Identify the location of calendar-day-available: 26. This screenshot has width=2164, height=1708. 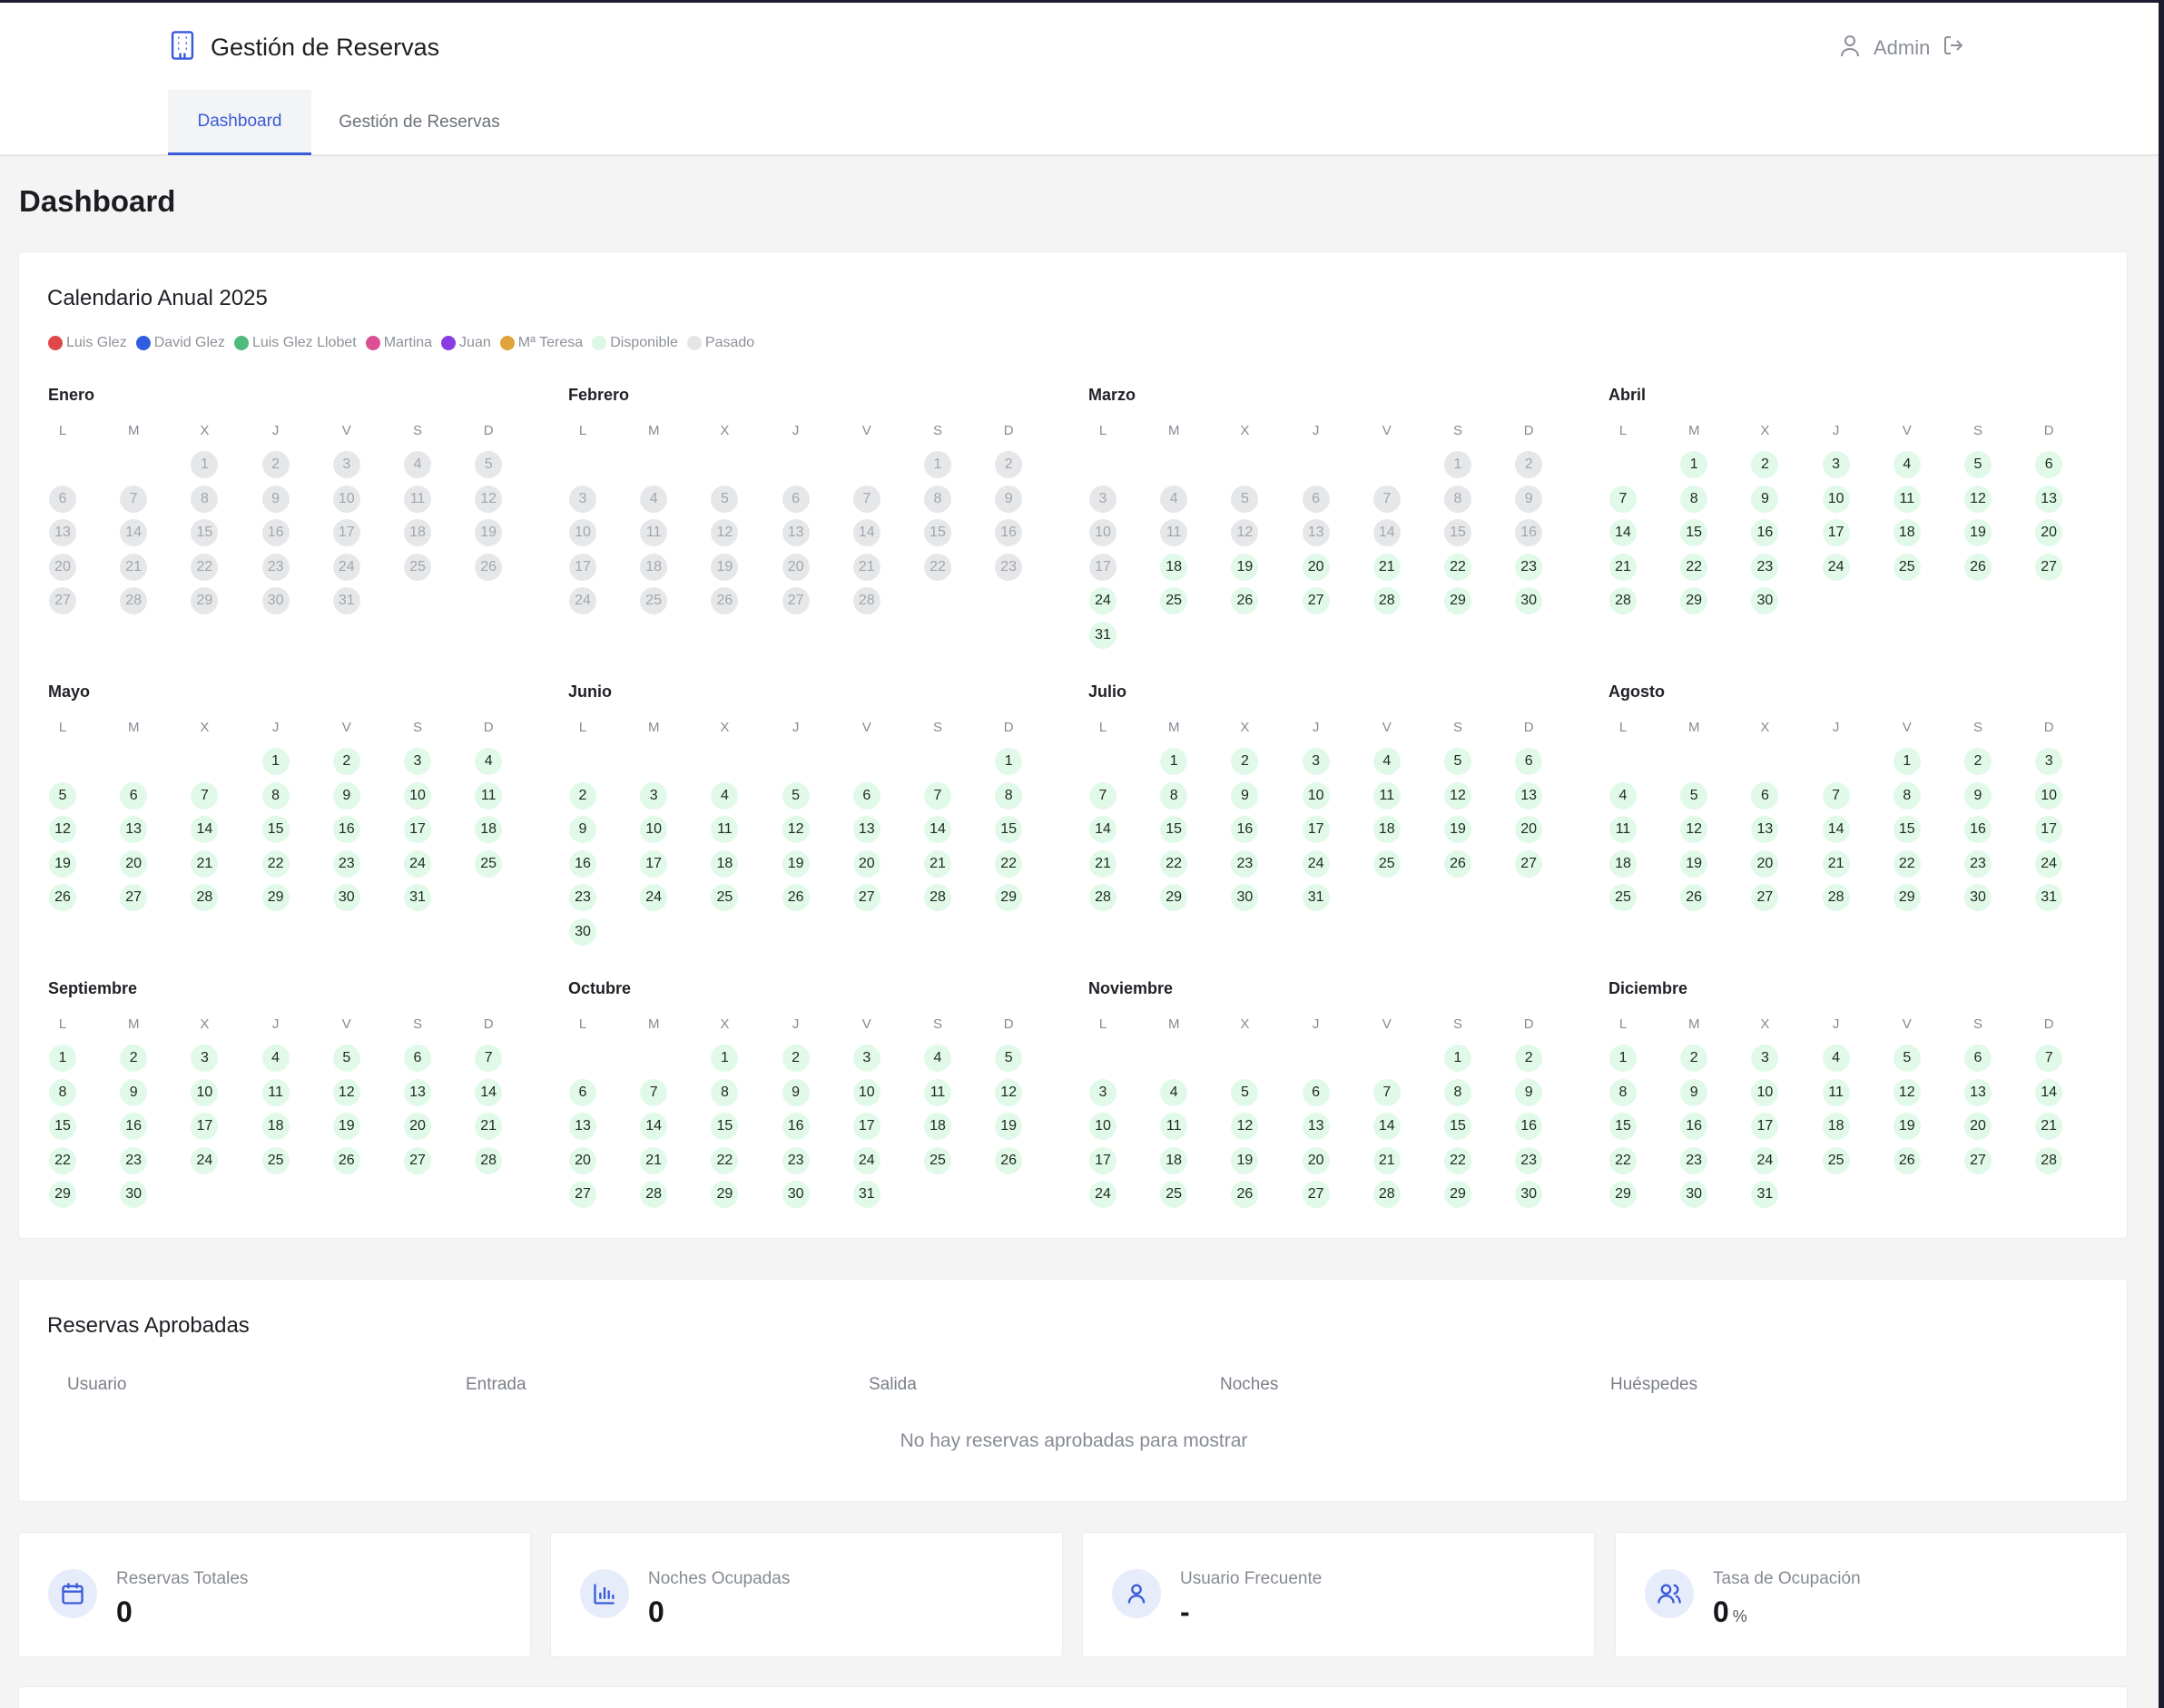
(346, 1160).